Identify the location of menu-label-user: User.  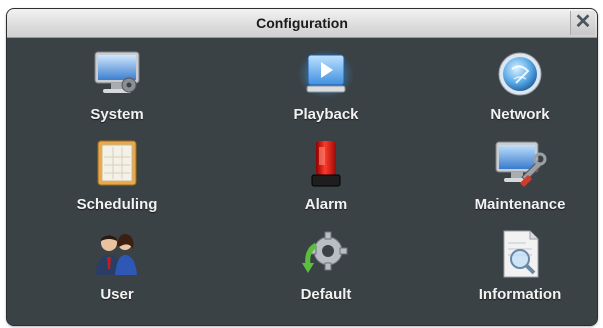
(117, 294).